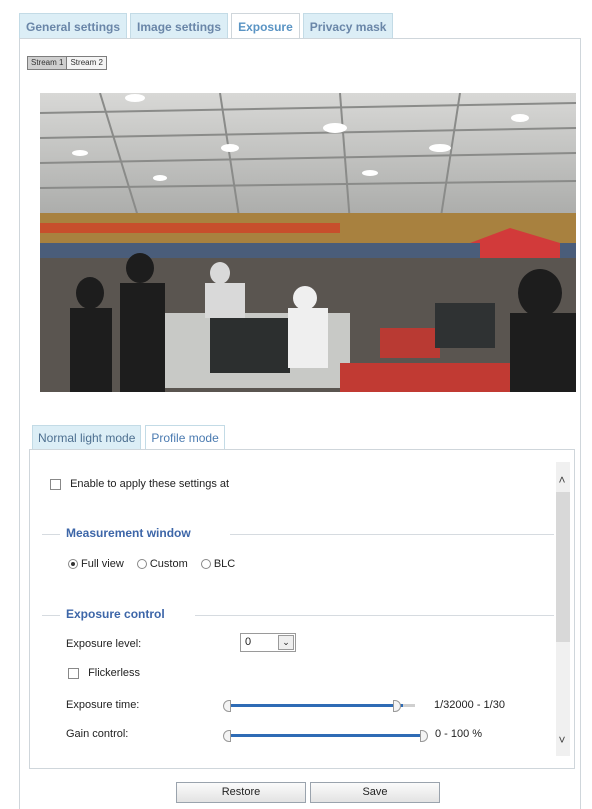 This screenshot has height=809, width=592. I want to click on save-button: Save, so click(375, 792).